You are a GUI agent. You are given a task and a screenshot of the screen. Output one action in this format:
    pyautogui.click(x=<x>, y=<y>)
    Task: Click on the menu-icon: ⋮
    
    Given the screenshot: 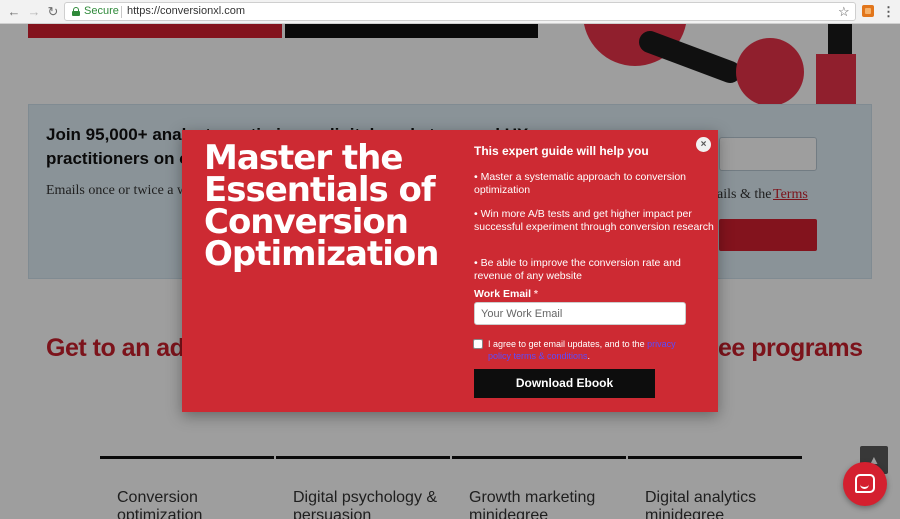 What is the action you would take?
    pyautogui.click(x=888, y=11)
    